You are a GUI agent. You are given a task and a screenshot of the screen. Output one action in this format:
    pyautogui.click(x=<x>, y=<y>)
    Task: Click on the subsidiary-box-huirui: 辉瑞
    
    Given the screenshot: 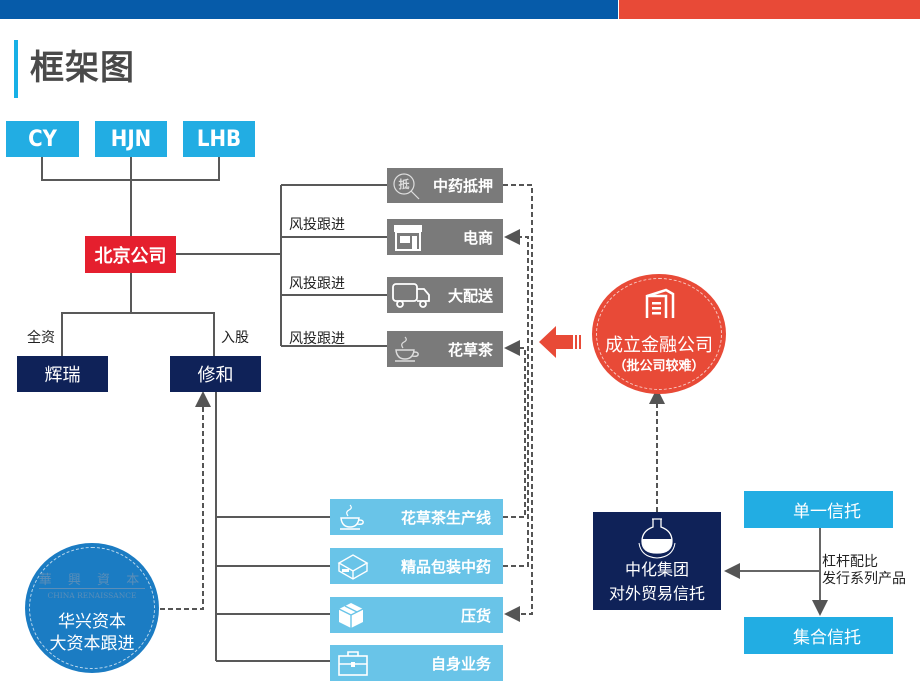 What is the action you would take?
    pyautogui.click(x=62, y=374)
    